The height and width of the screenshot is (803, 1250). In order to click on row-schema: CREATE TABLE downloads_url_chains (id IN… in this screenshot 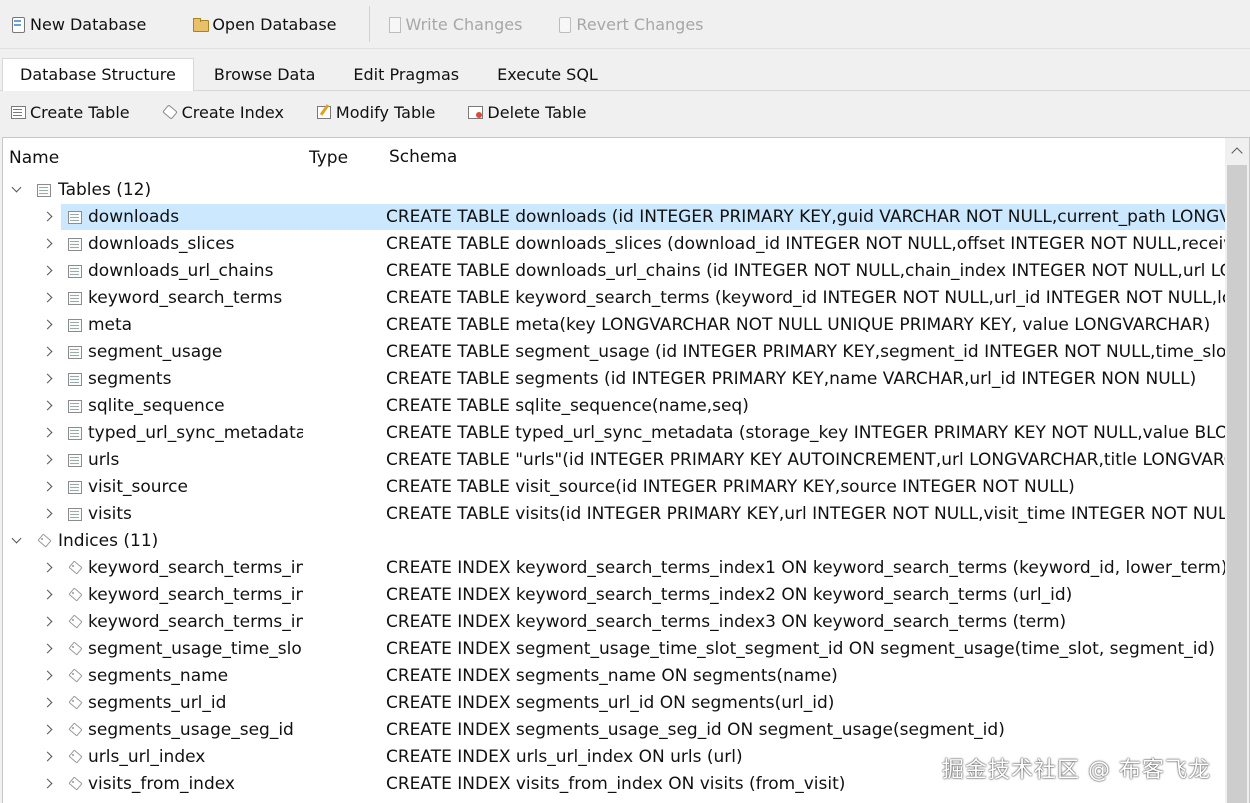, I will do `click(805, 271)`.